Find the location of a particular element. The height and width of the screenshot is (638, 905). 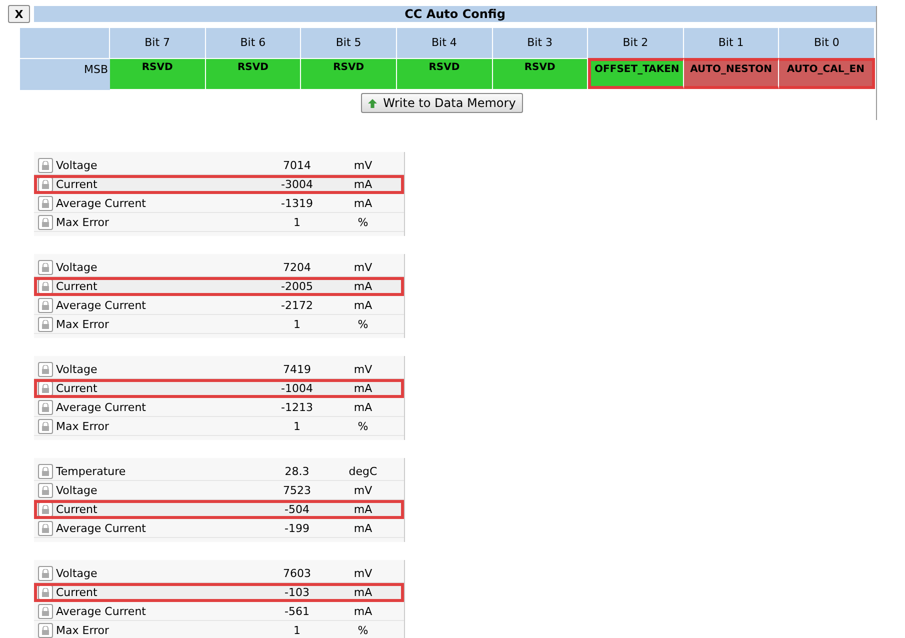

bit-header: Bit 3 is located at coordinates (540, 43).